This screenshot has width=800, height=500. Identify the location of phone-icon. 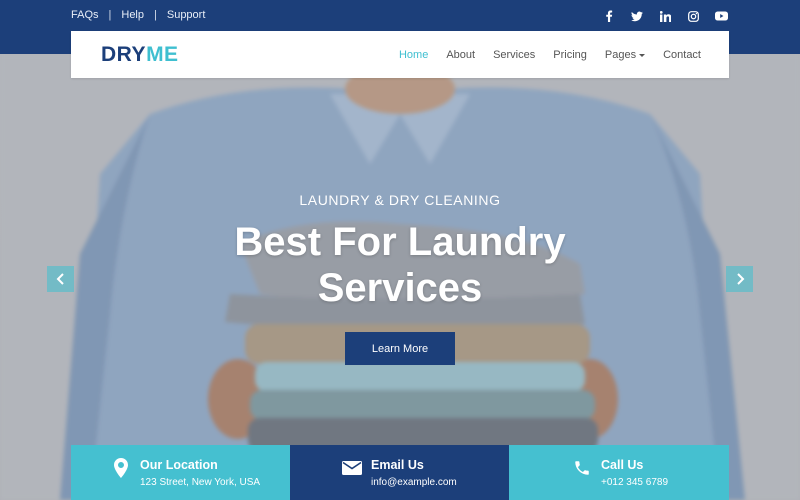
(582, 468).